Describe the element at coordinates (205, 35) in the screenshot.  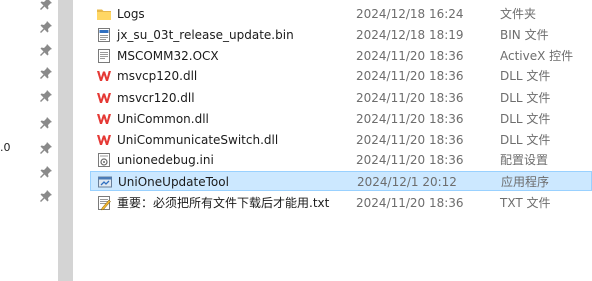
I see `file-name: jx_su_03t_release_update.bin` at that location.